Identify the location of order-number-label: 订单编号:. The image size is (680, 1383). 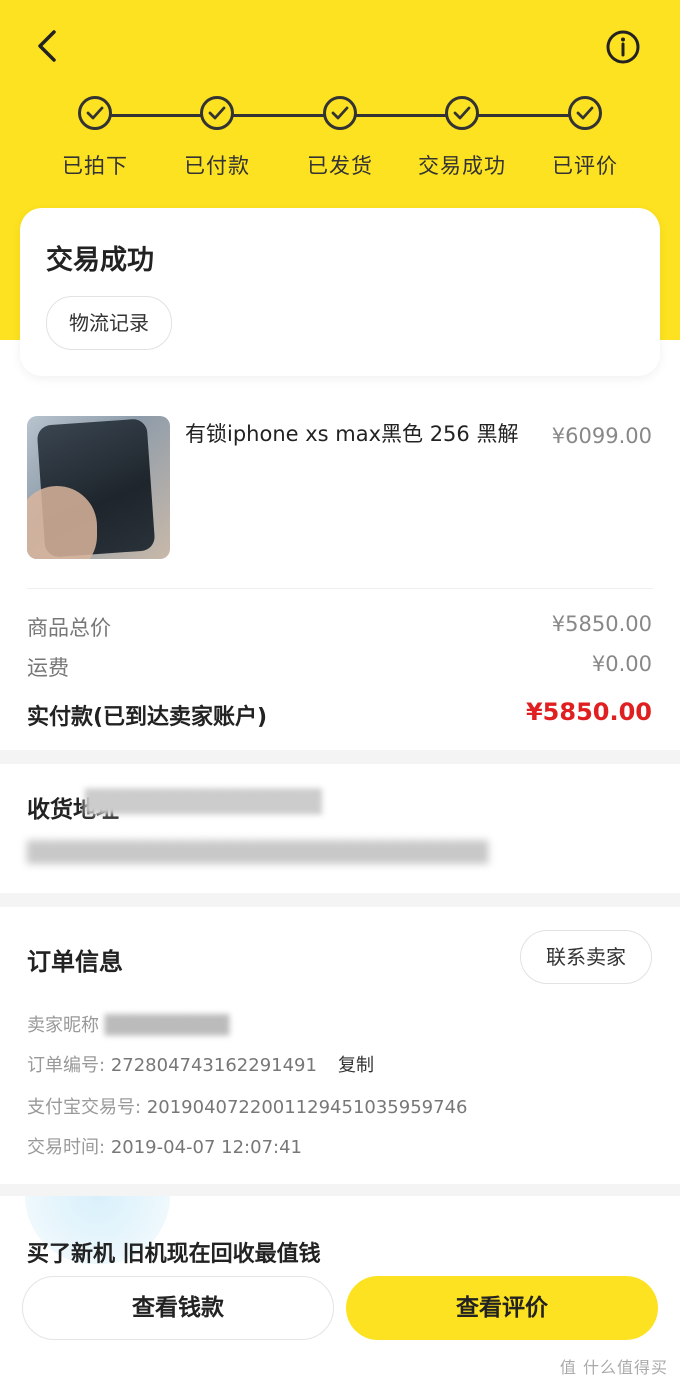
(66, 1065).